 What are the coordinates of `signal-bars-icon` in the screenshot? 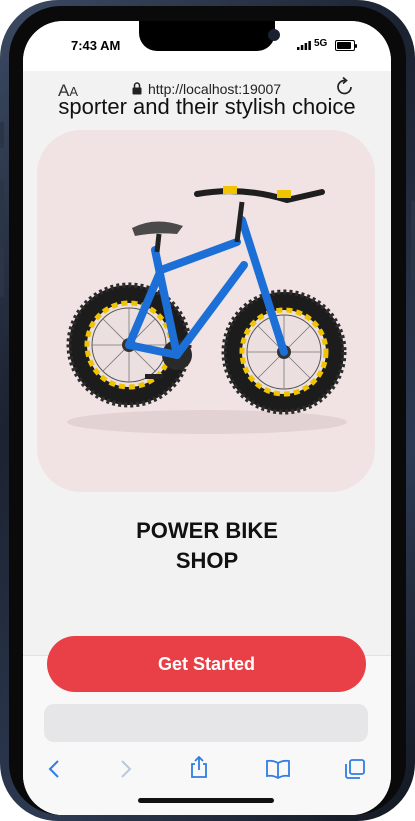 It's located at (304, 45).